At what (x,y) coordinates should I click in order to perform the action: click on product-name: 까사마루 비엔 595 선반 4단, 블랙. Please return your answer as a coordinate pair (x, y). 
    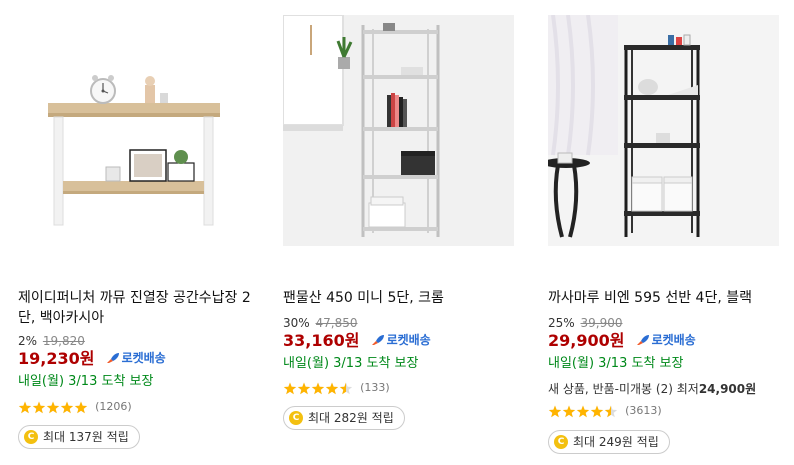
    Looking at the image, I should click on (670, 298).